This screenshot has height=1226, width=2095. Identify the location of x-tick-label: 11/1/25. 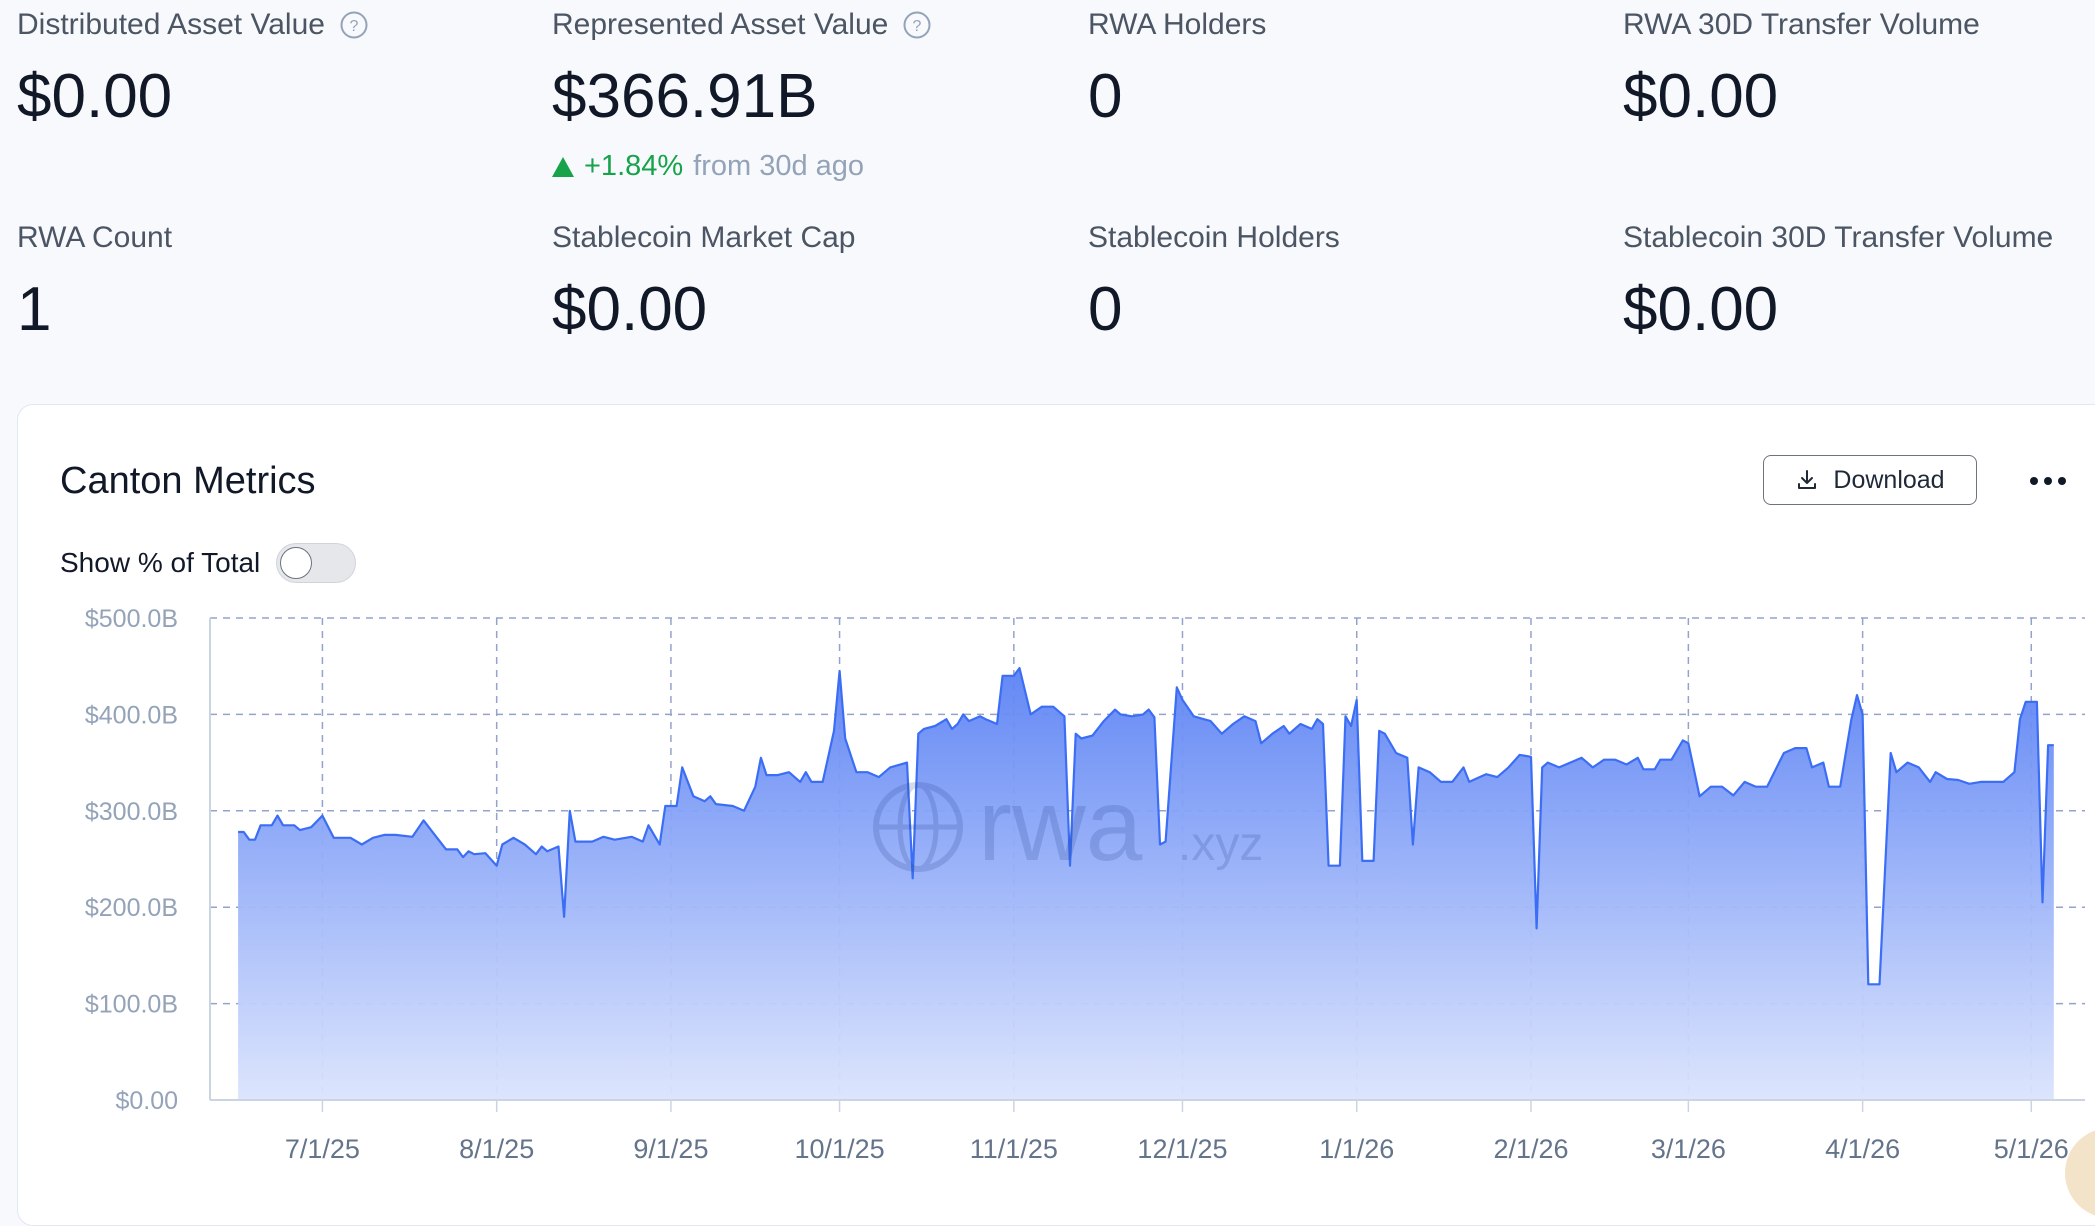
(1014, 1149).